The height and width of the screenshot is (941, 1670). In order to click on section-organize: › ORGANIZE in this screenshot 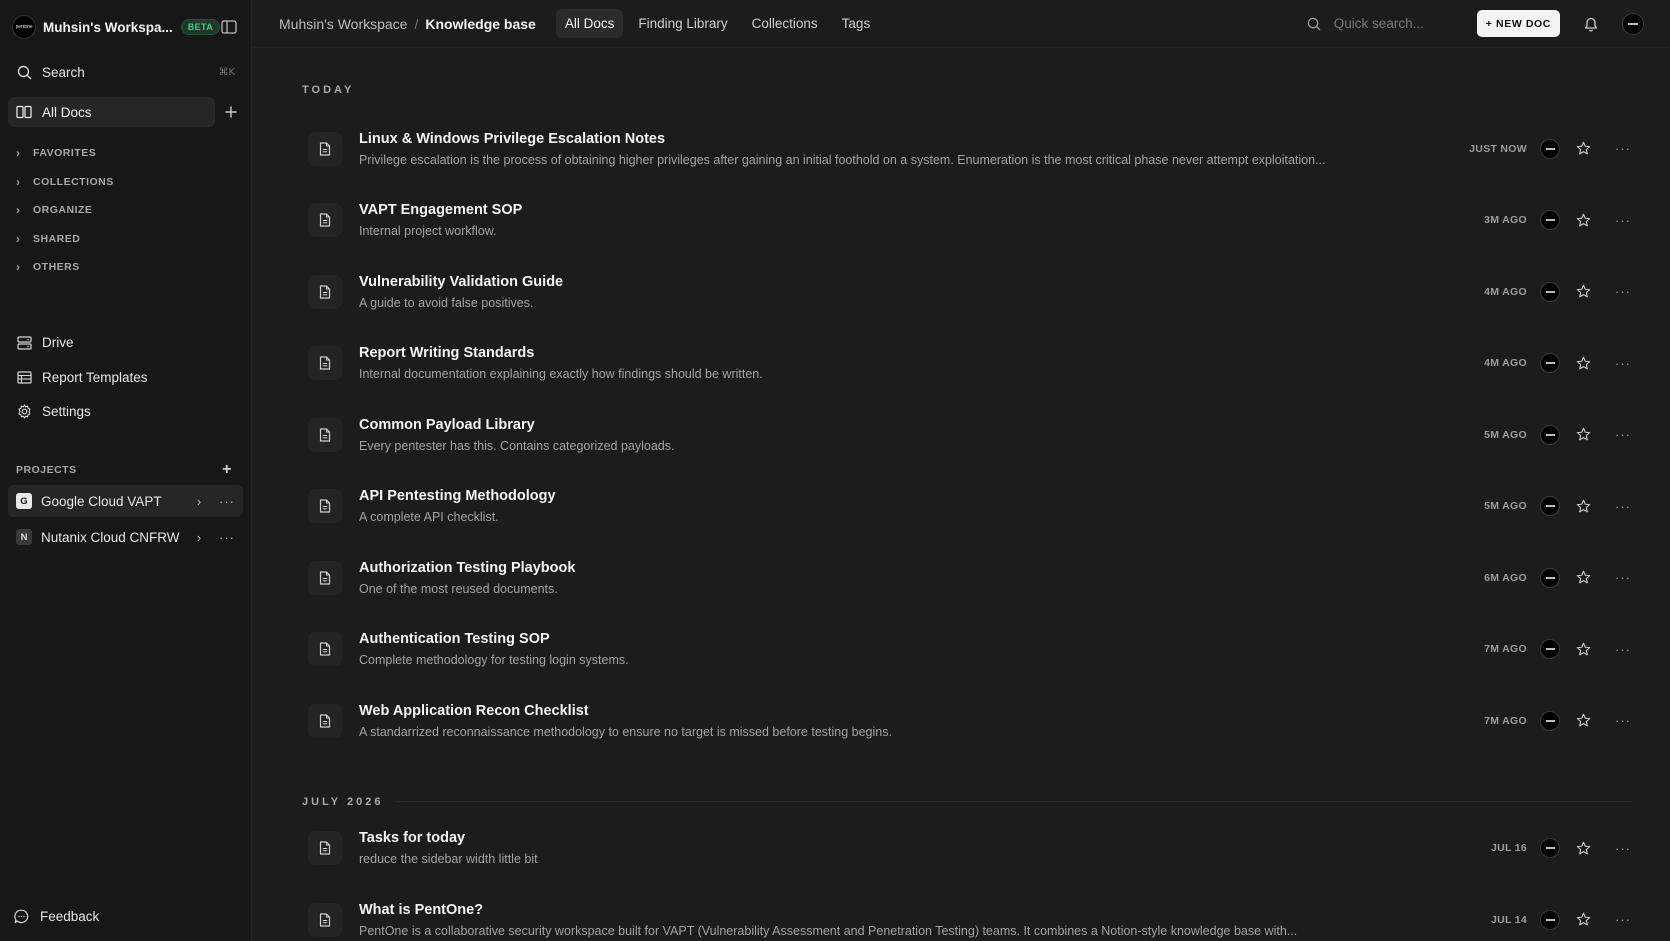, I will do `click(125, 210)`.